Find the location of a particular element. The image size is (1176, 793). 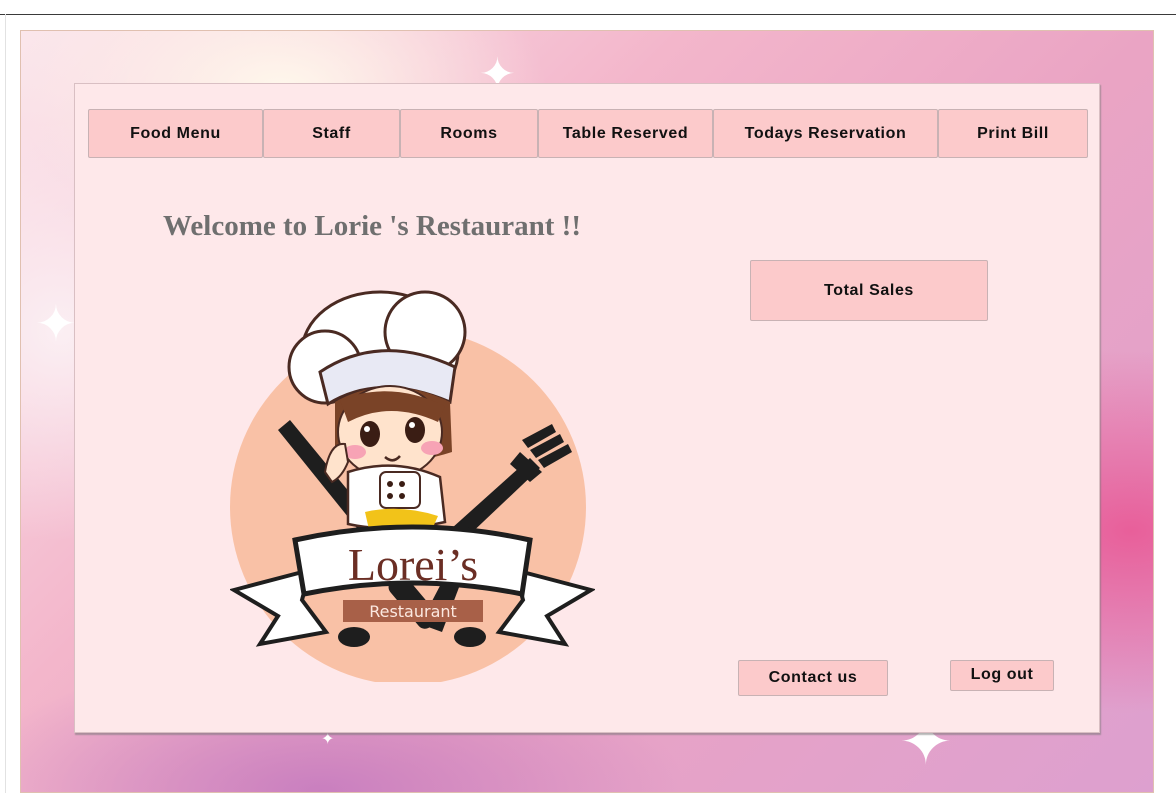

nav-print-bill-button: Print Bill is located at coordinates (1013, 133).